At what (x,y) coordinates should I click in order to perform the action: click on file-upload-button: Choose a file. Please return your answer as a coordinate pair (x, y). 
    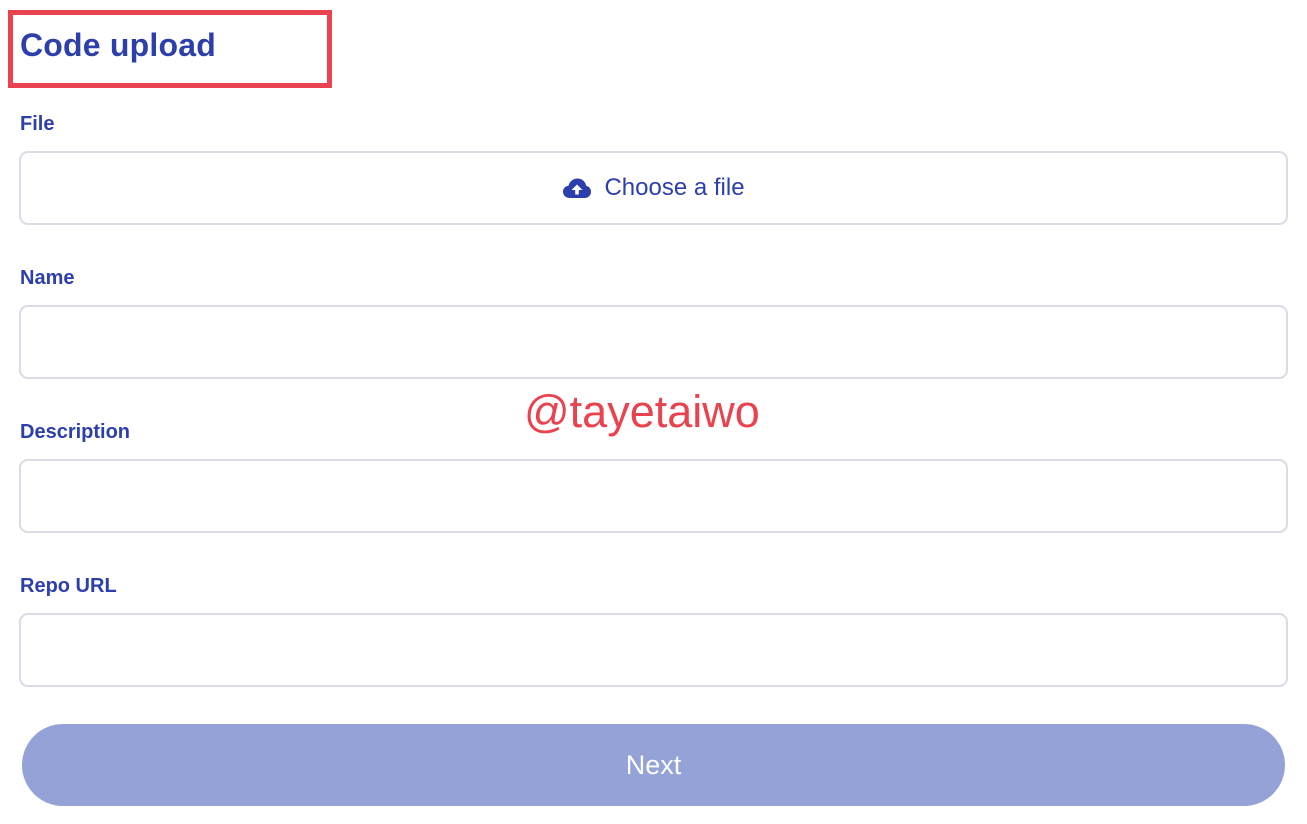
    Looking at the image, I should click on (653, 188).